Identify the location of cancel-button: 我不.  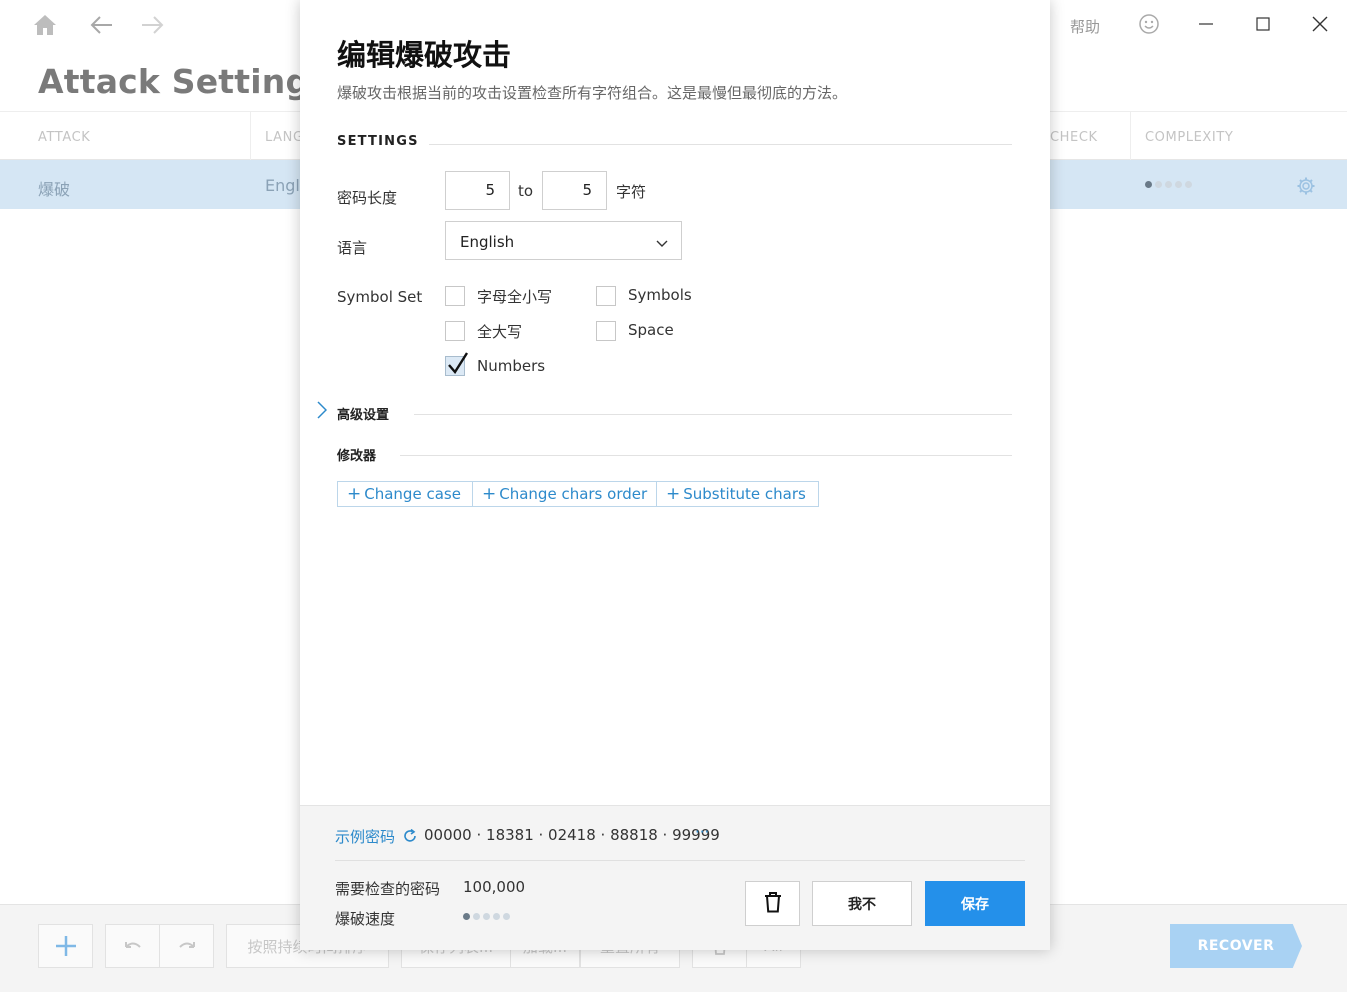
(862, 903).